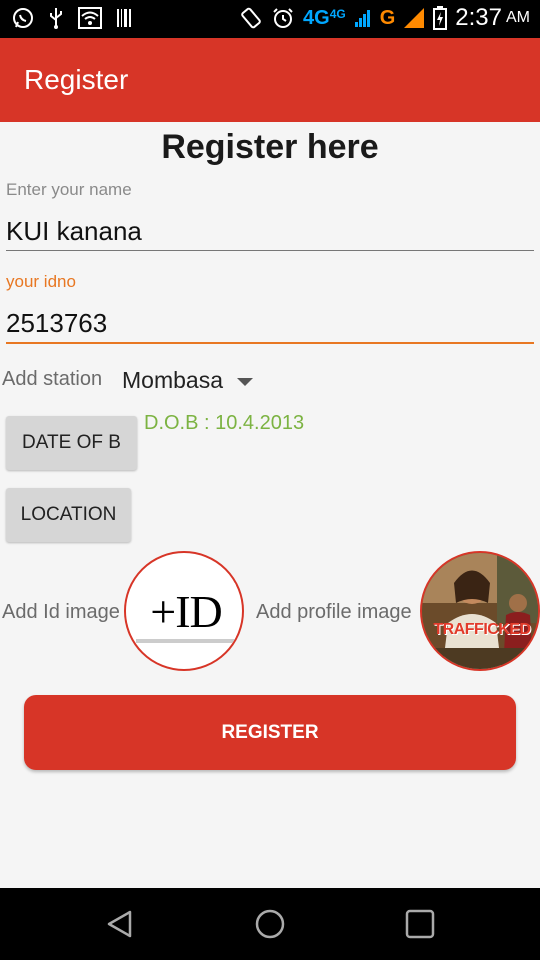  What do you see at coordinates (518, 17) in the screenshot?
I see `clock-ampm: AM` at bounding box center [518, 17].